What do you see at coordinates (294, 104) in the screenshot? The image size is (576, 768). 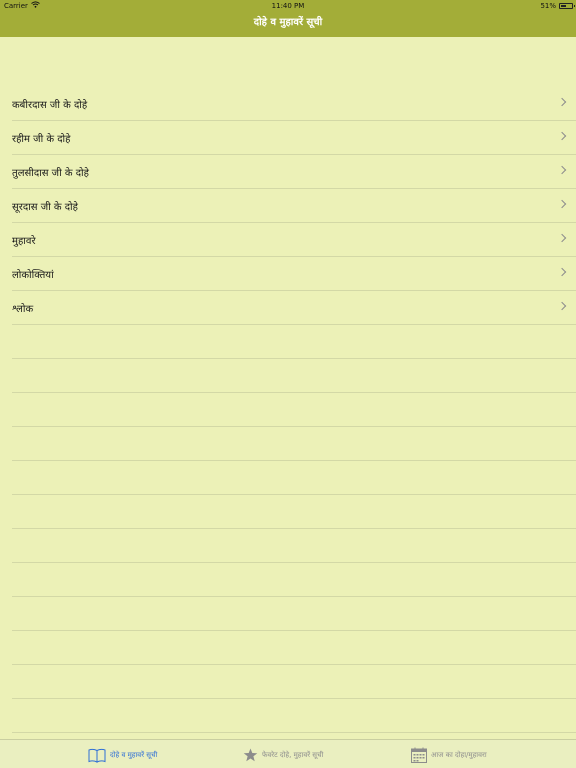 I see `list-item-kabir: कबीरदास जी के दोहे` at bounding box center [294, 104].